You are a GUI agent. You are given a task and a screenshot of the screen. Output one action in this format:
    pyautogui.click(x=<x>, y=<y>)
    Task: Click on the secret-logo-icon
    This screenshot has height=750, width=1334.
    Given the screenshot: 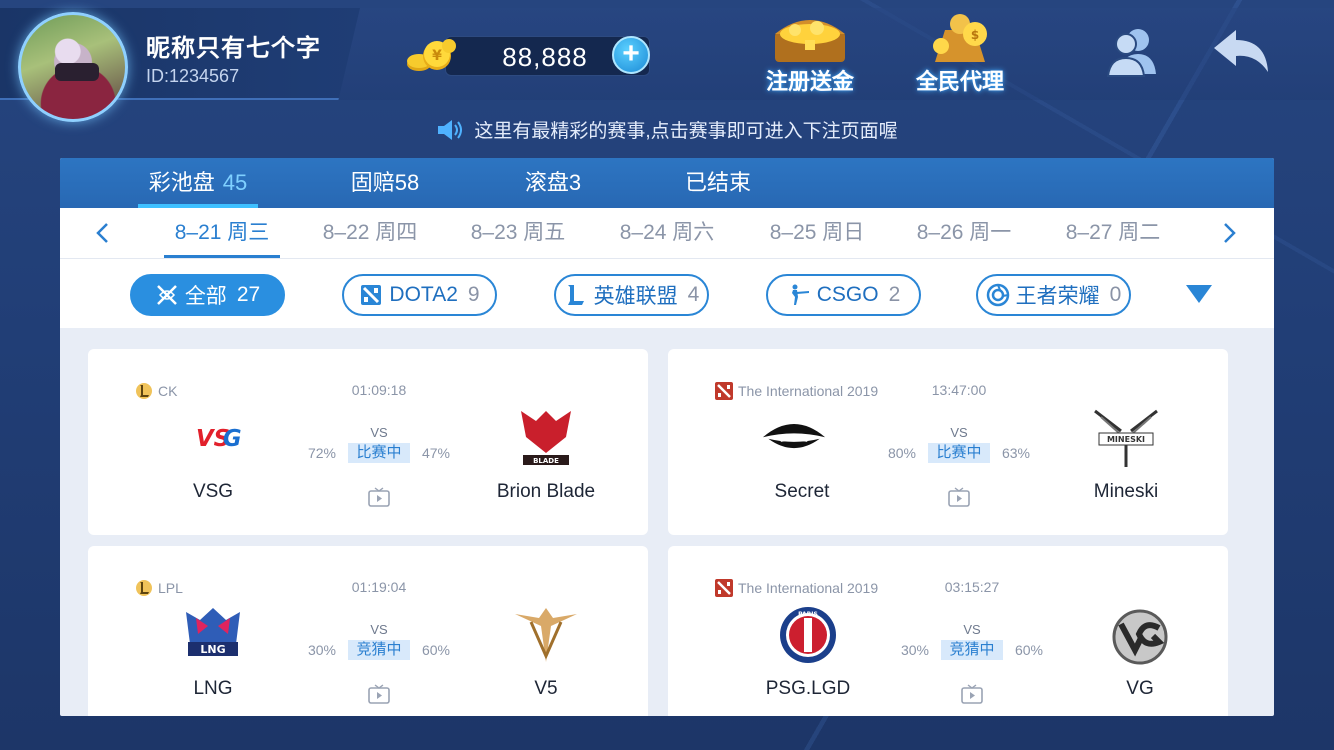 What is the action you would take?
    pyautogui.click(x=794, y=436)
    